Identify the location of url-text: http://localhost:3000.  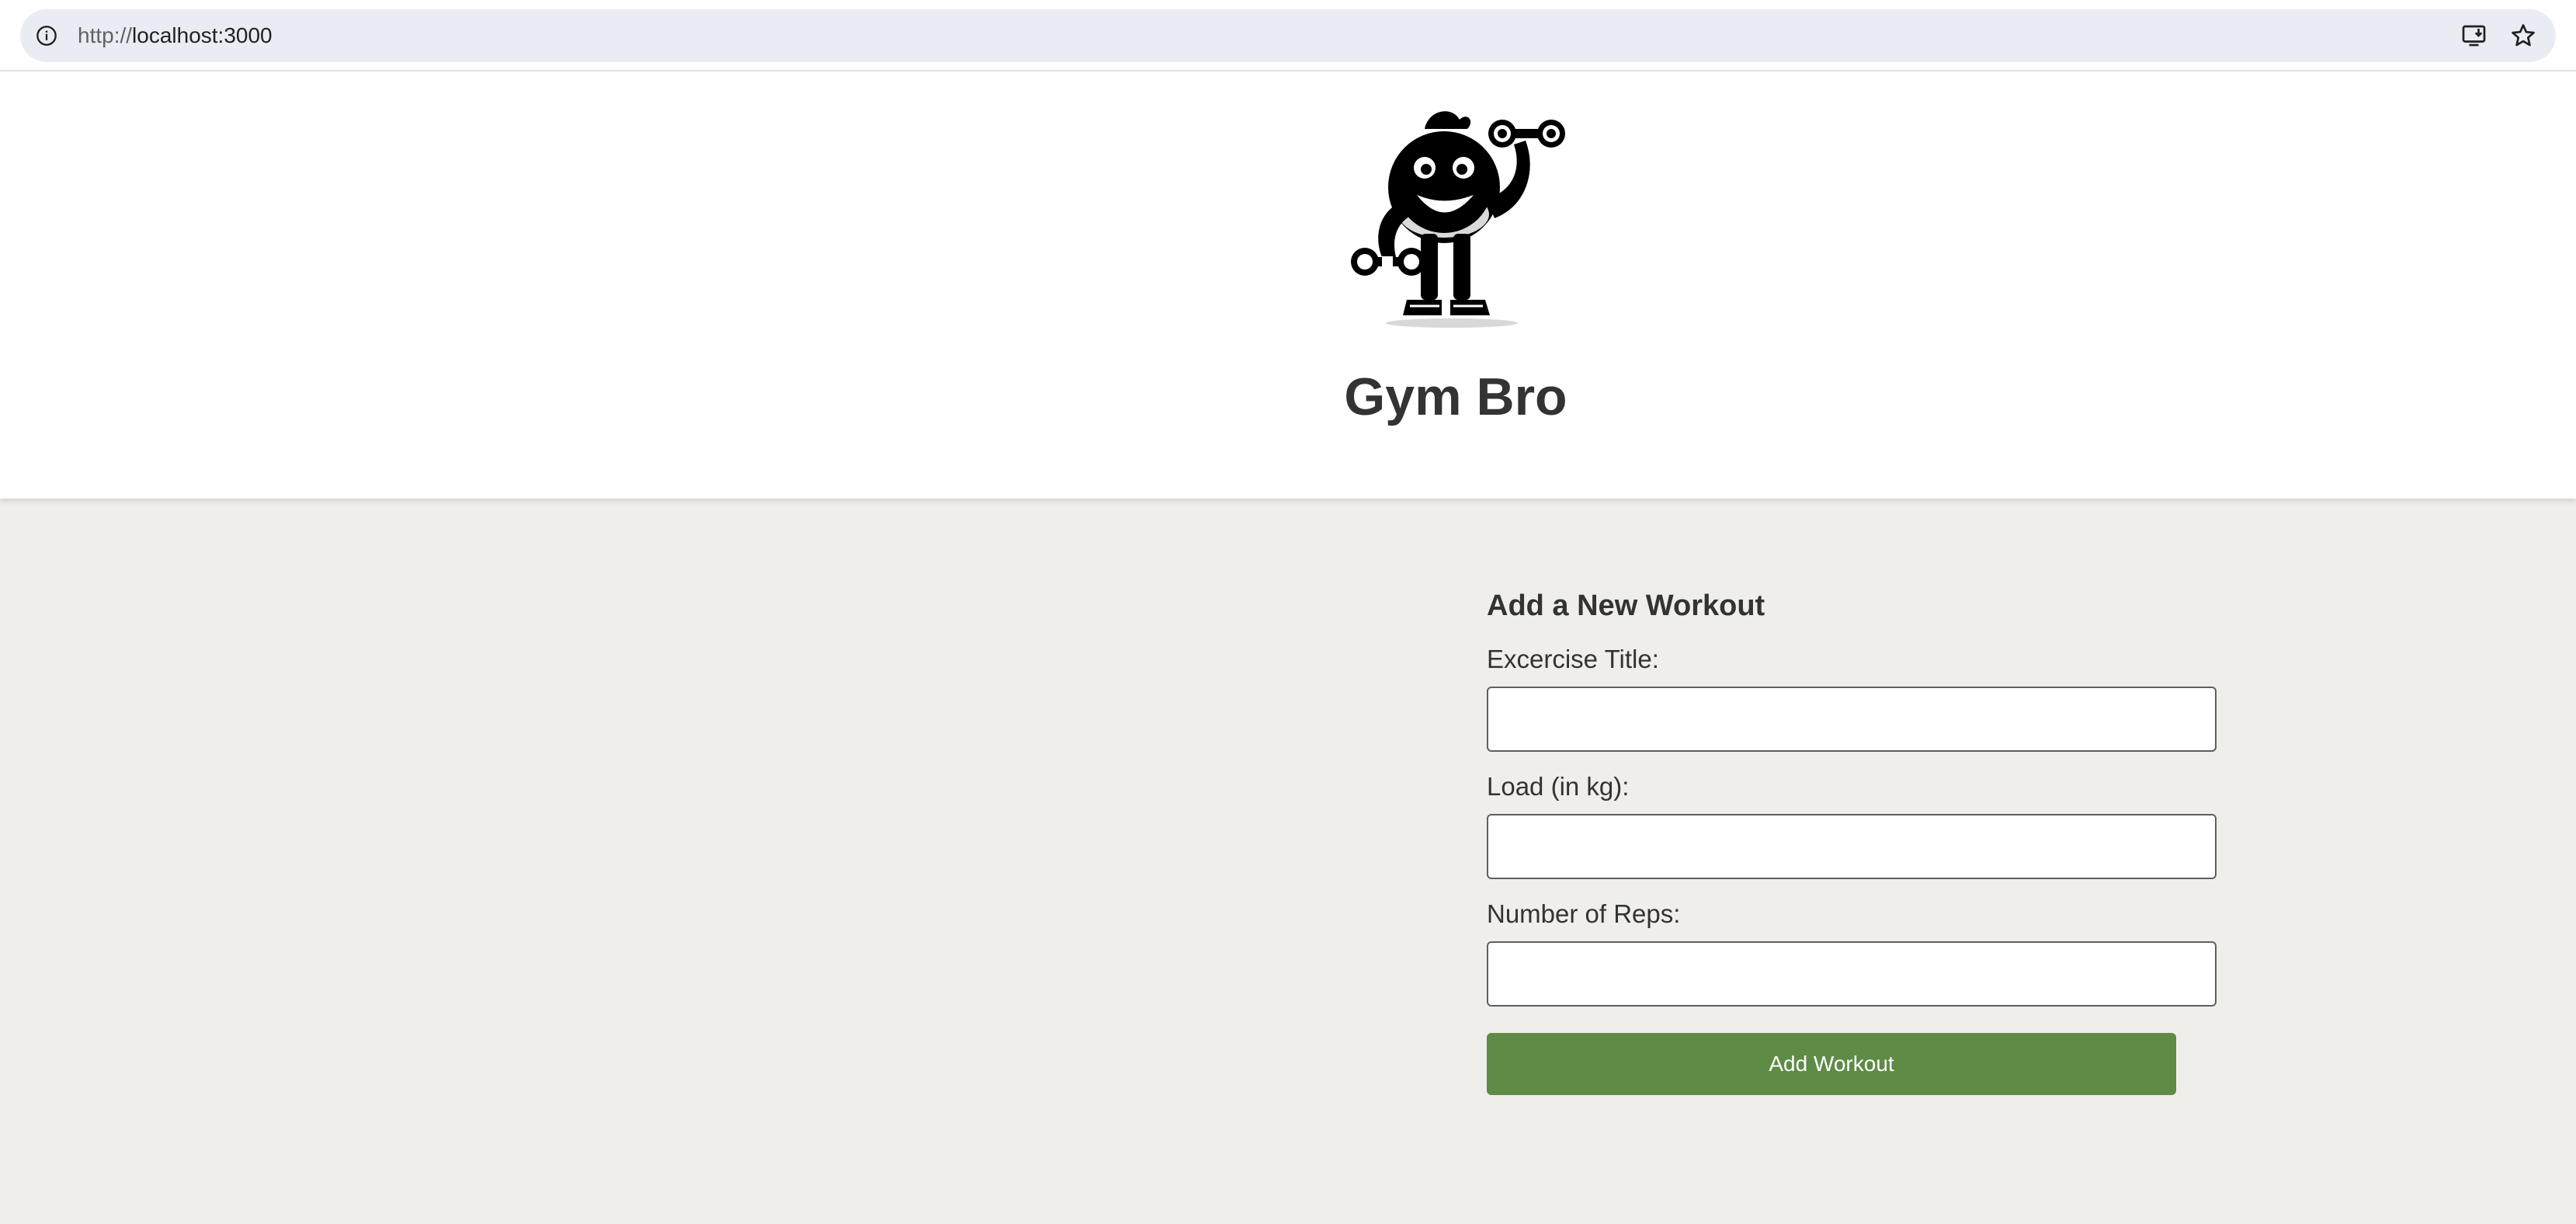
(175, 36).